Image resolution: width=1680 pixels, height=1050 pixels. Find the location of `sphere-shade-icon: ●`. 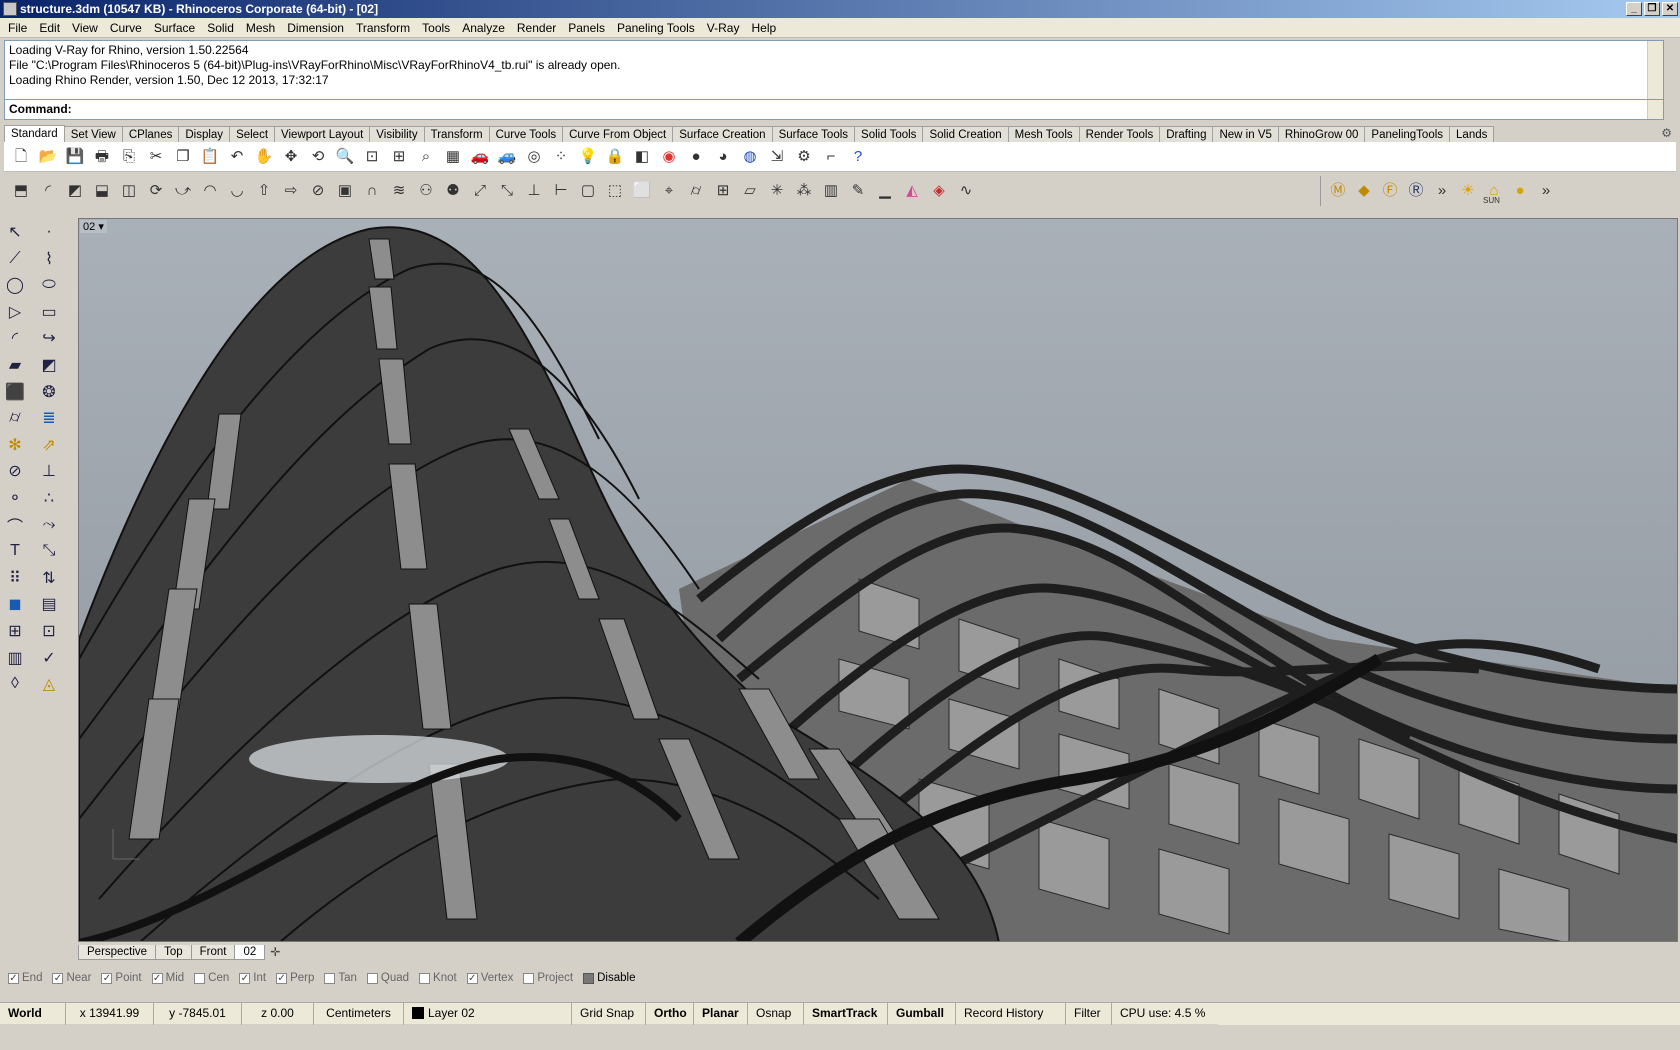

sphere-shade-icon: ● is located at coordinates (696, 157).